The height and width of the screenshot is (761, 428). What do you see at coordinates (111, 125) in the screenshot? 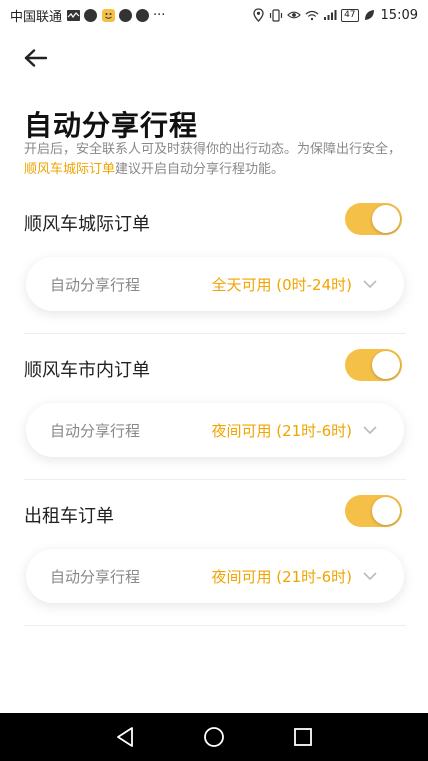
I see `page-title: 自动分享行程` at bounding box center [111, 125].